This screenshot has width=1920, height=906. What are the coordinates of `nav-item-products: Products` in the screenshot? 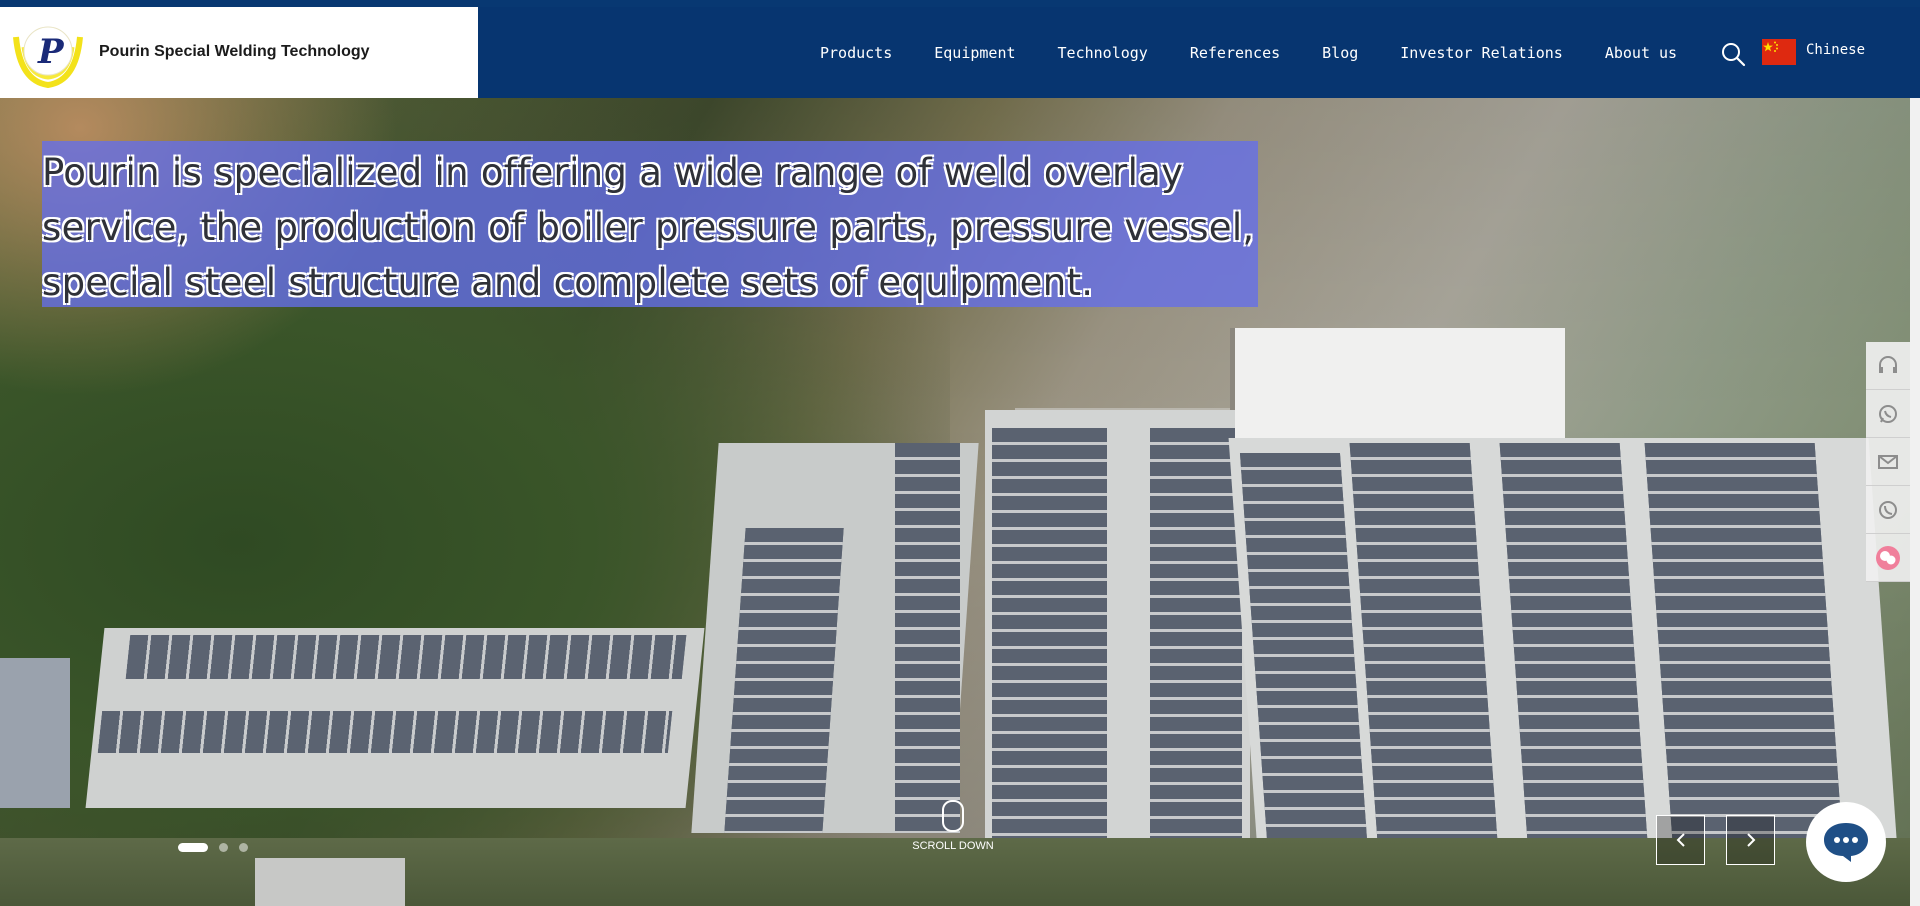 It's located at (856, 53).